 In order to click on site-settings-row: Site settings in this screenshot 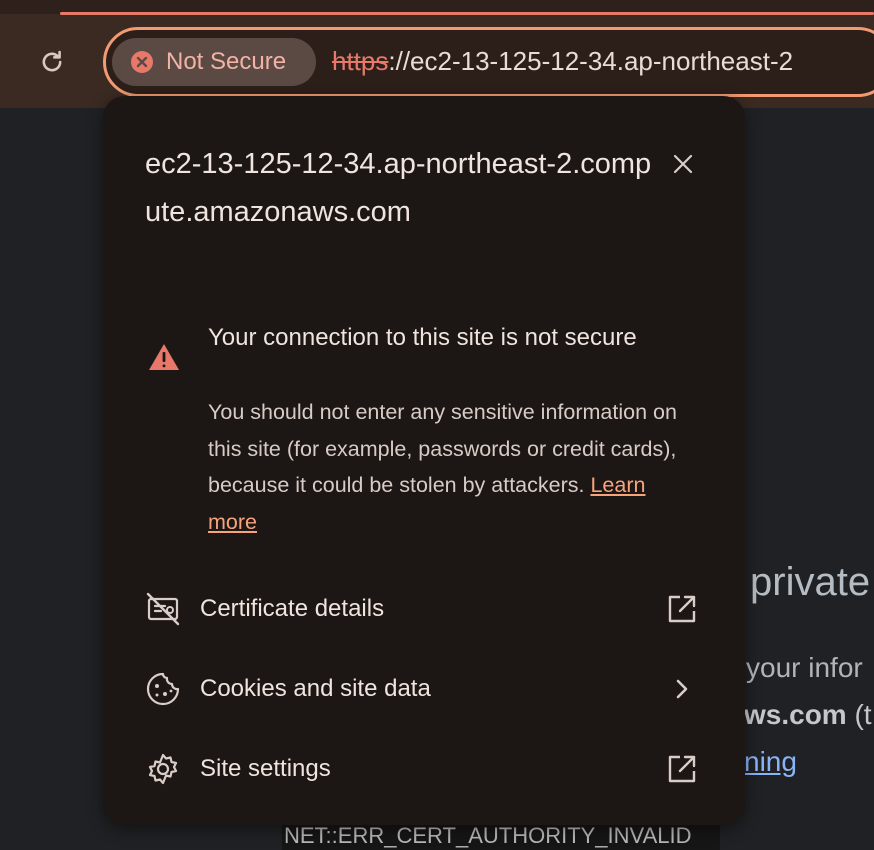, I will do `click(424, 769)`.